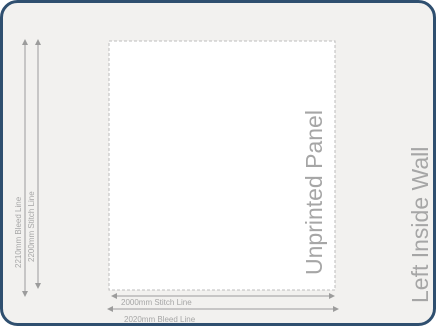  I want to click on bleed-width-label: 2020mm Bleed Line, so click(160, 319).